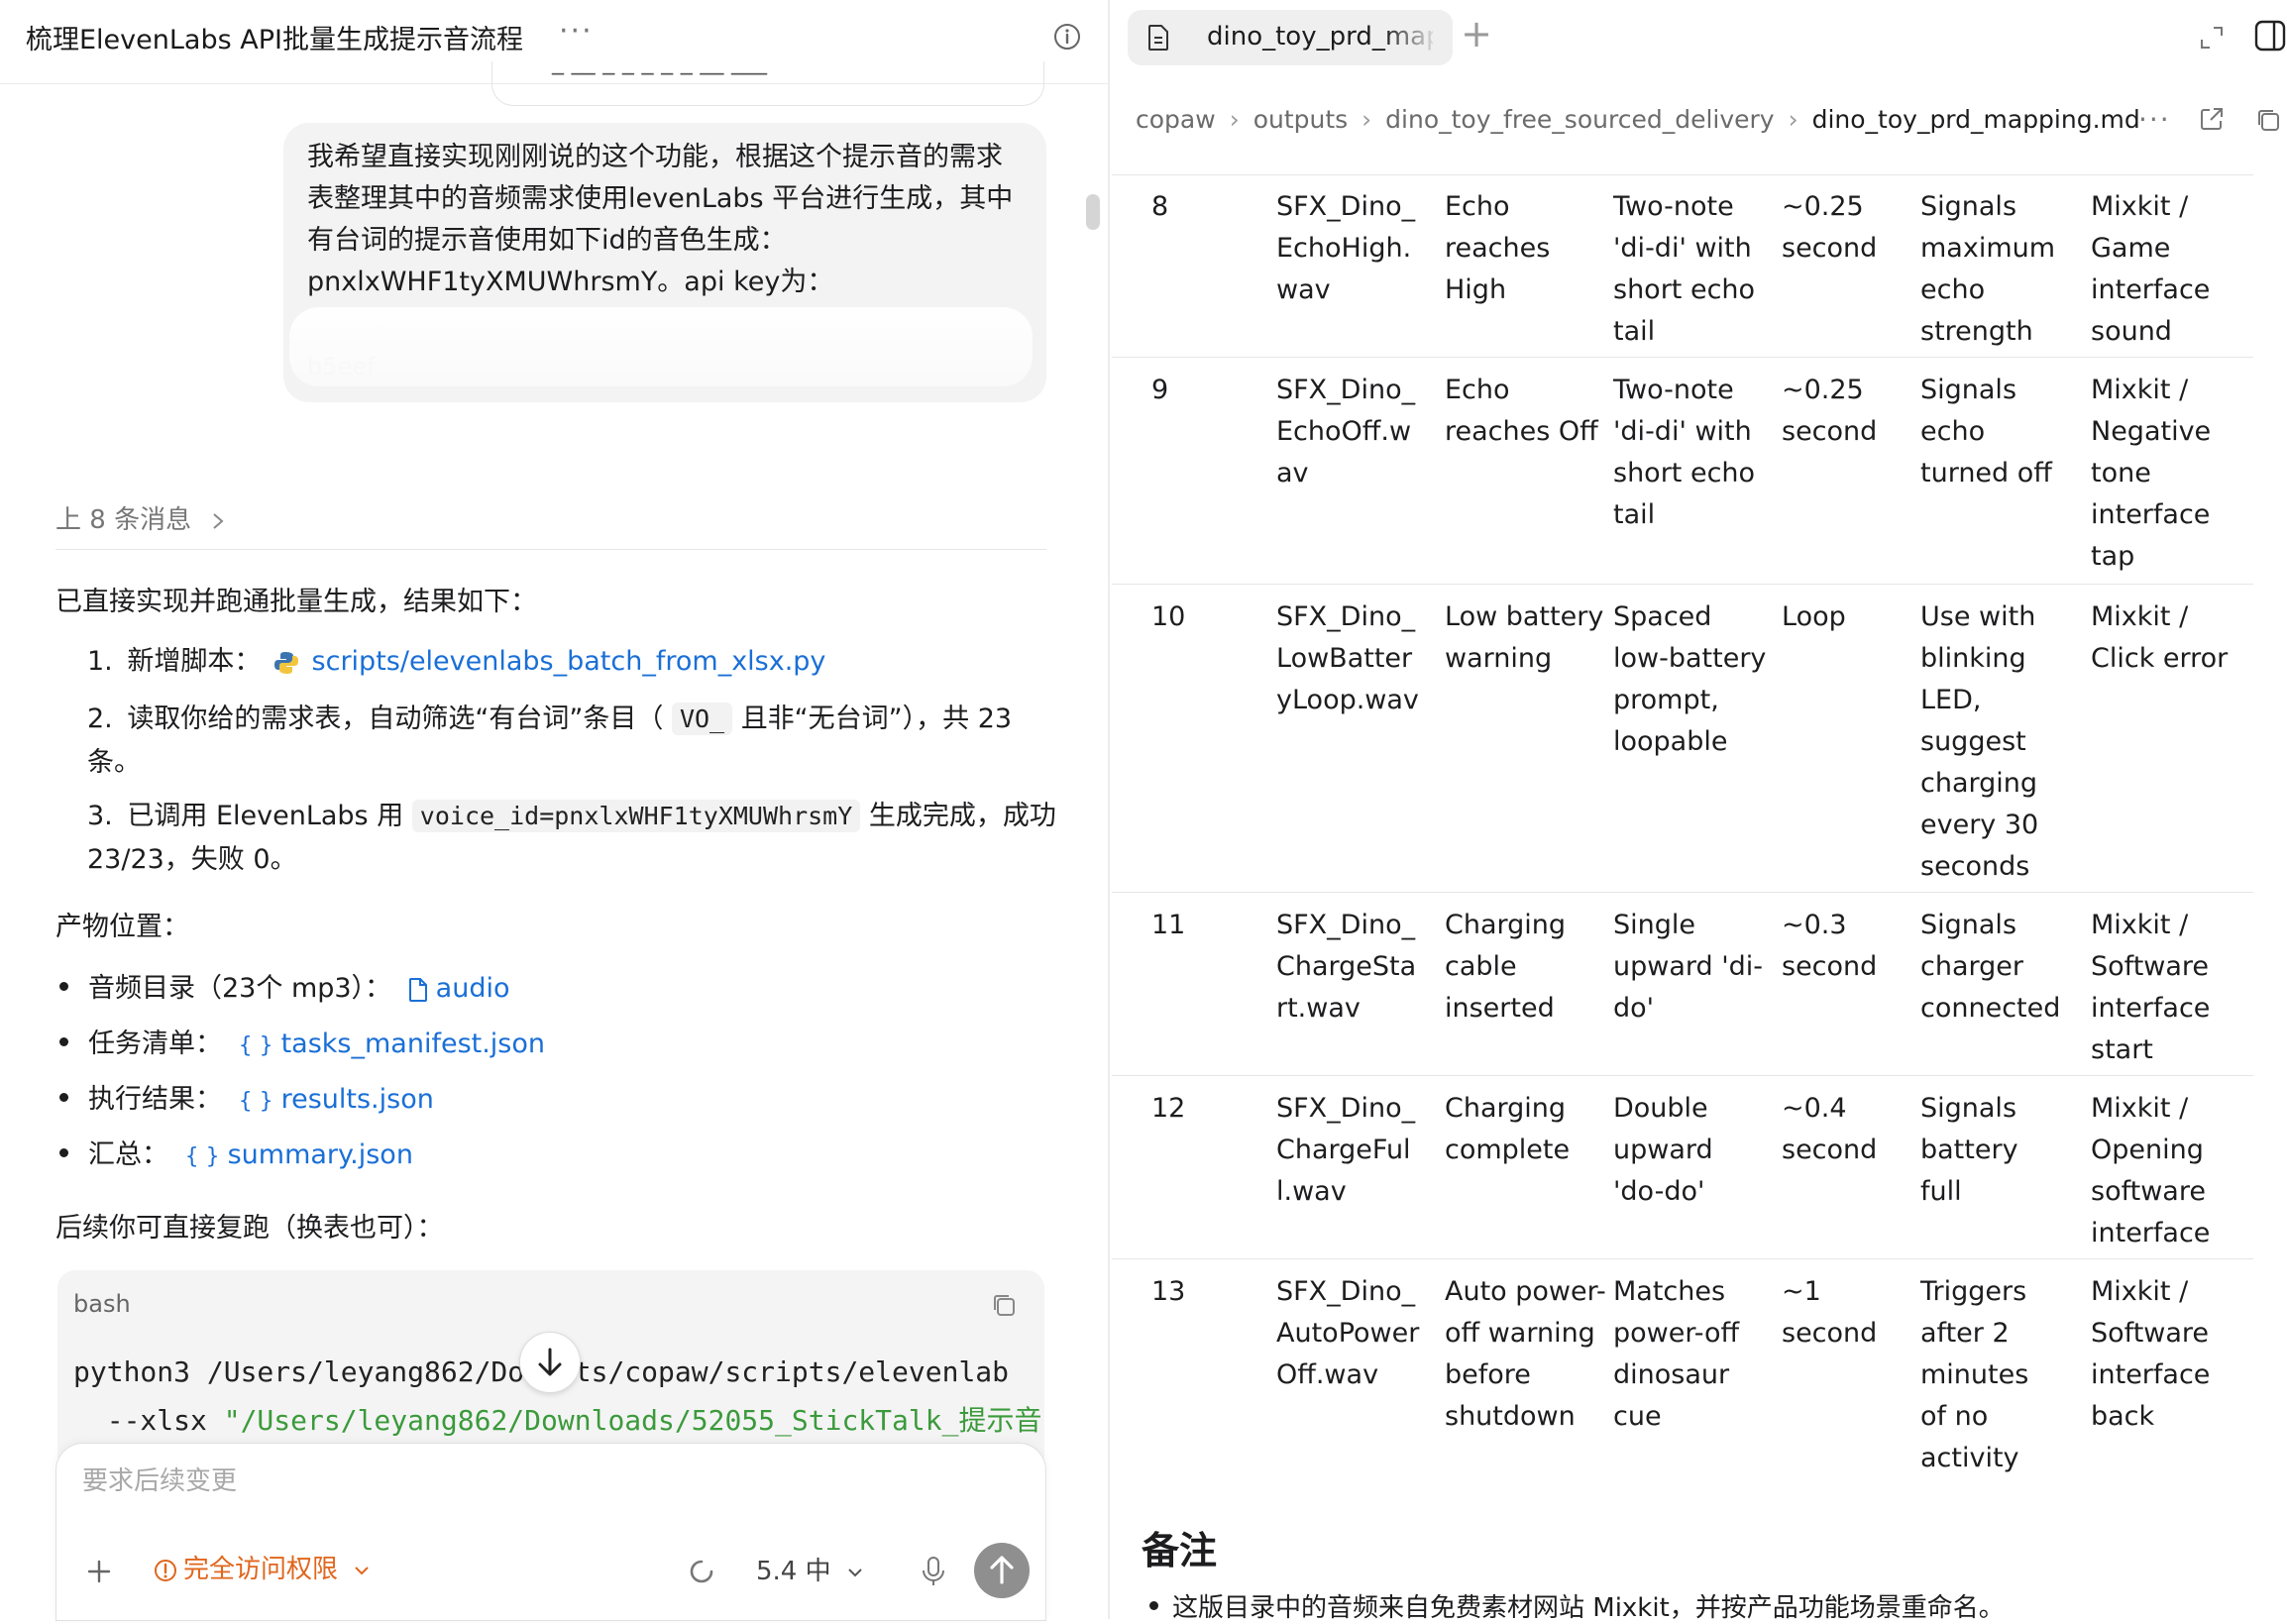 The width and height of the screenshot is (2287, 1624). I want to click on cell-duration: Loop, so click(1814, 616).